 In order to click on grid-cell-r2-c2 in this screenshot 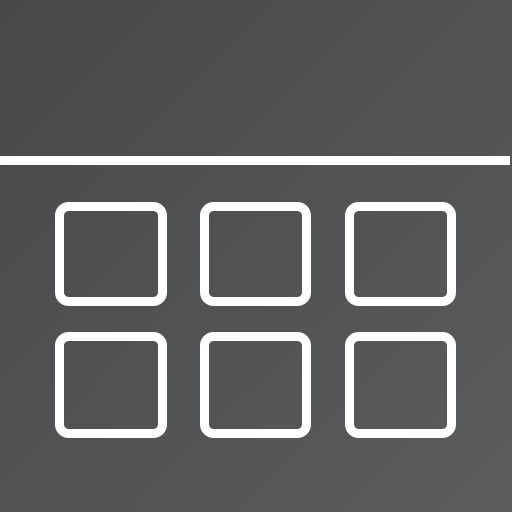, I will do `click(255, 385)`.